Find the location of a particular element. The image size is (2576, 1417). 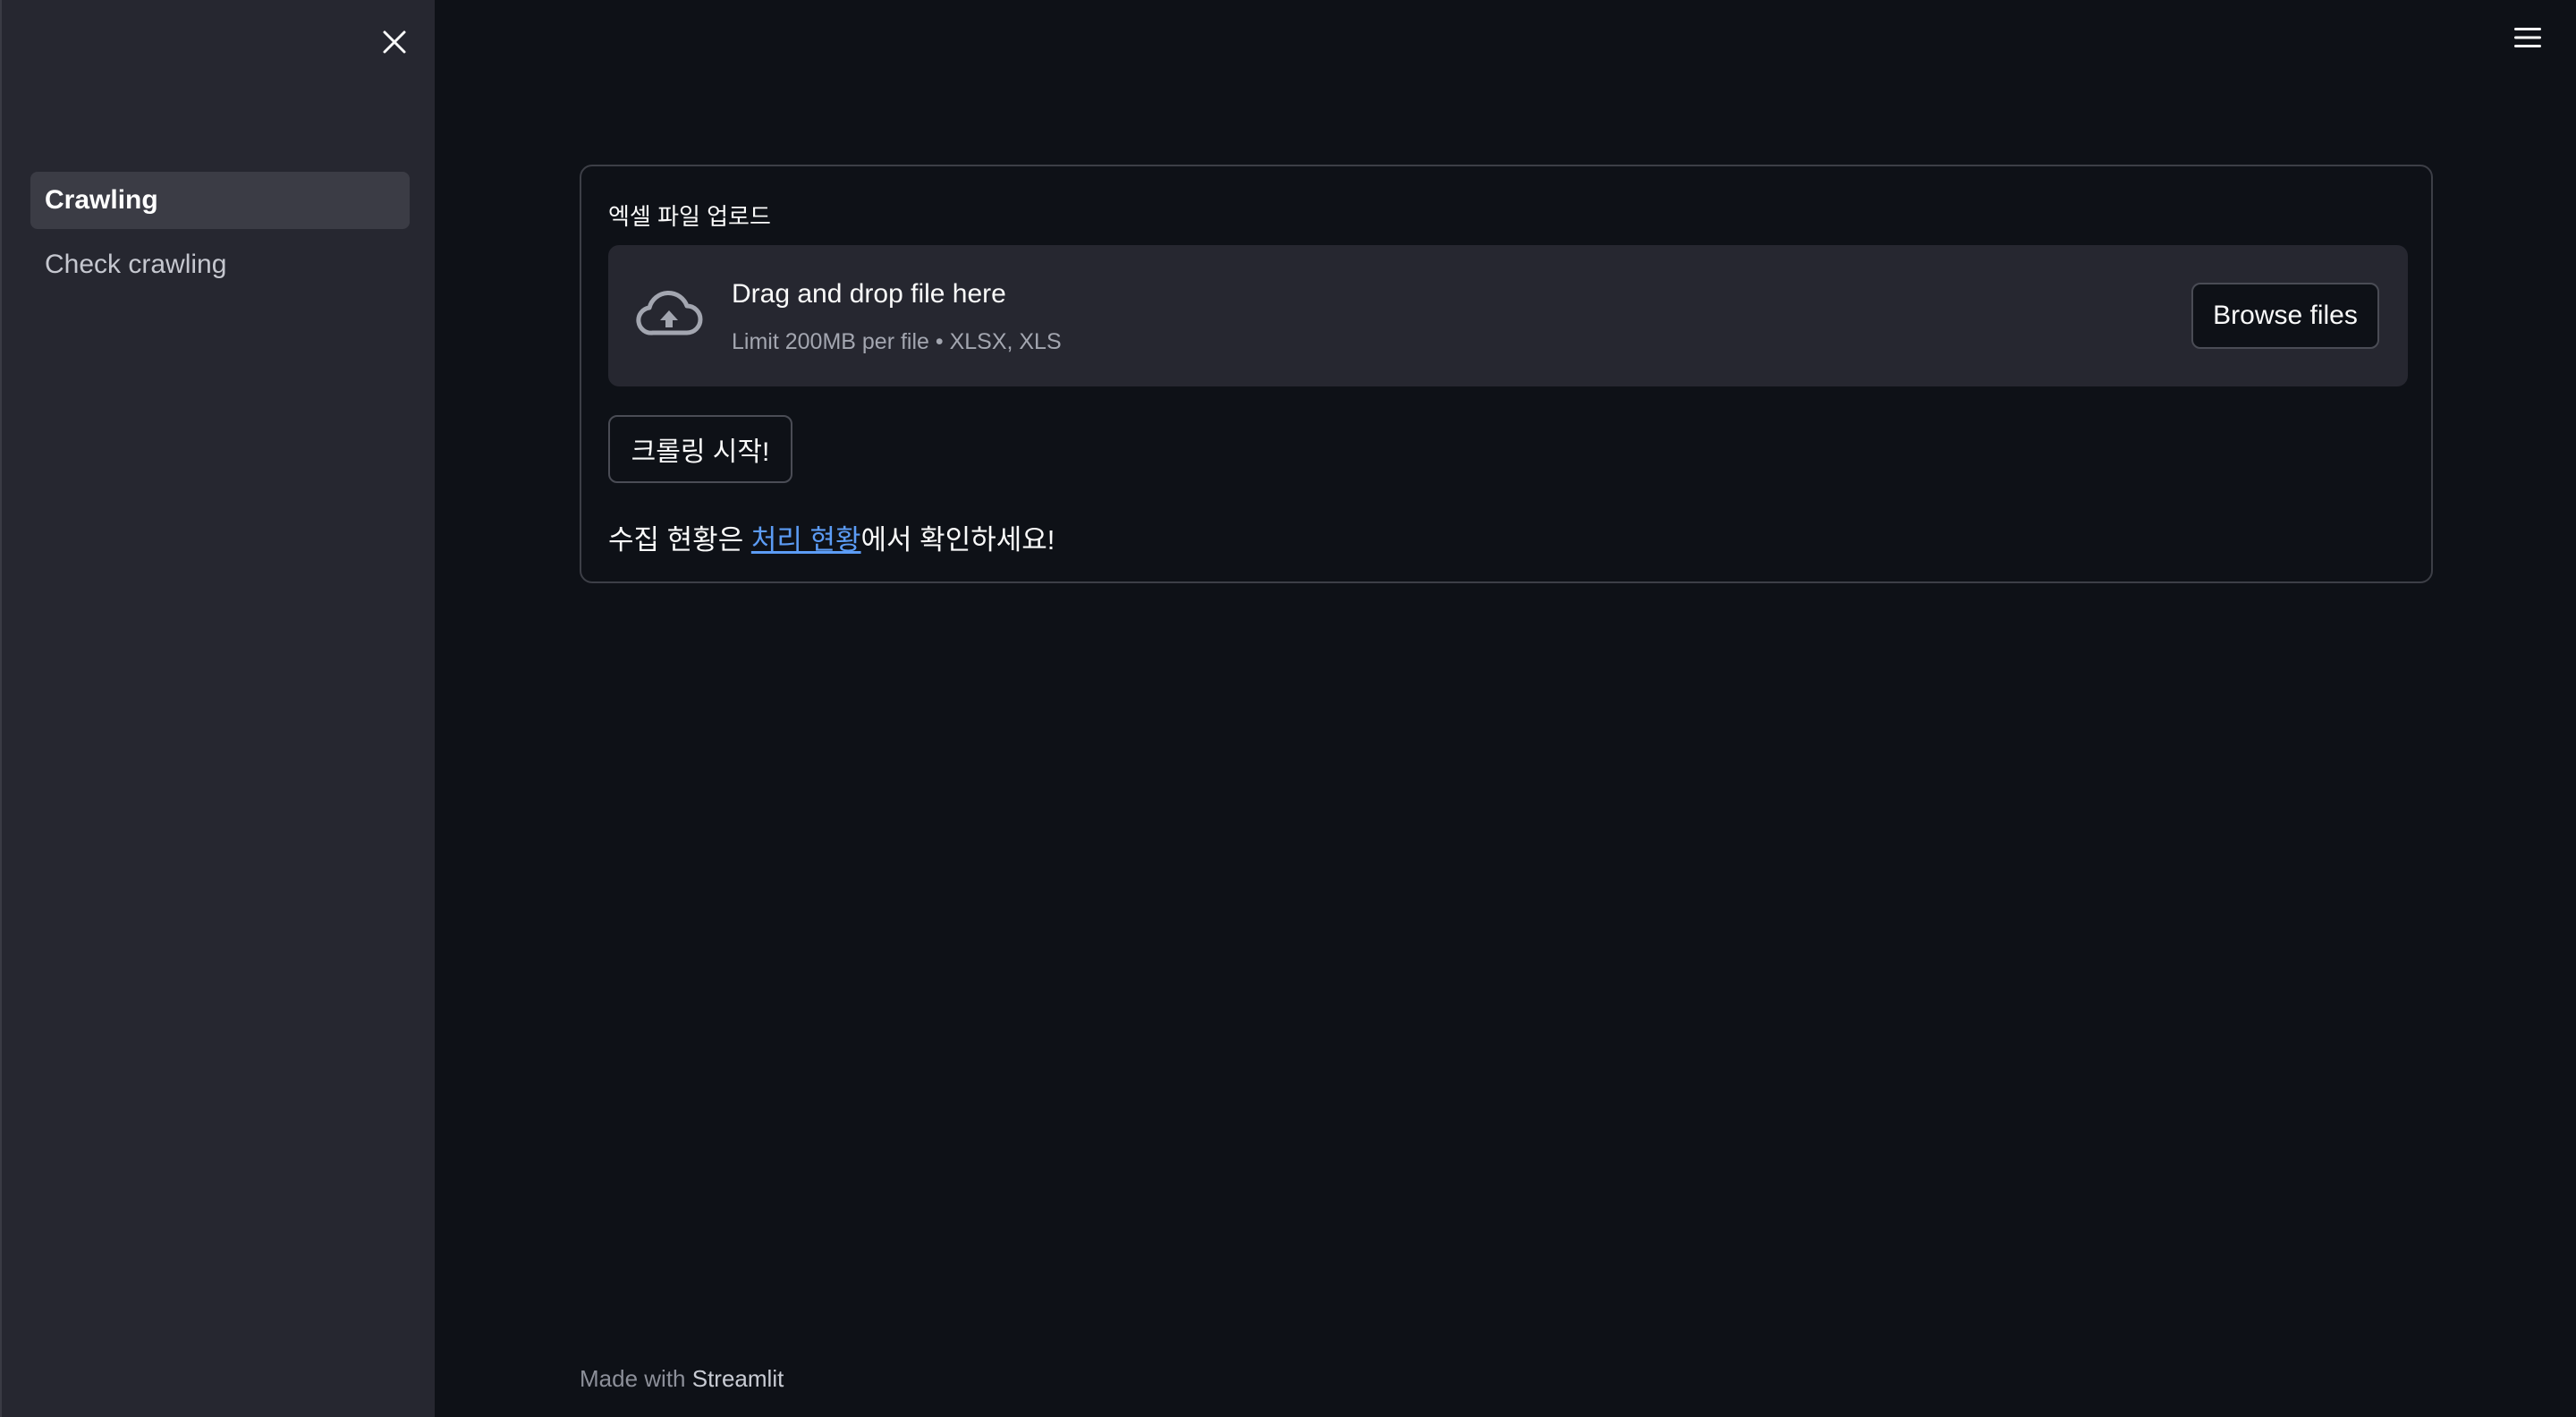

status-message: 수집 현황은 처리 현황에서 확인하세요! is located at coordinates (831, 537).